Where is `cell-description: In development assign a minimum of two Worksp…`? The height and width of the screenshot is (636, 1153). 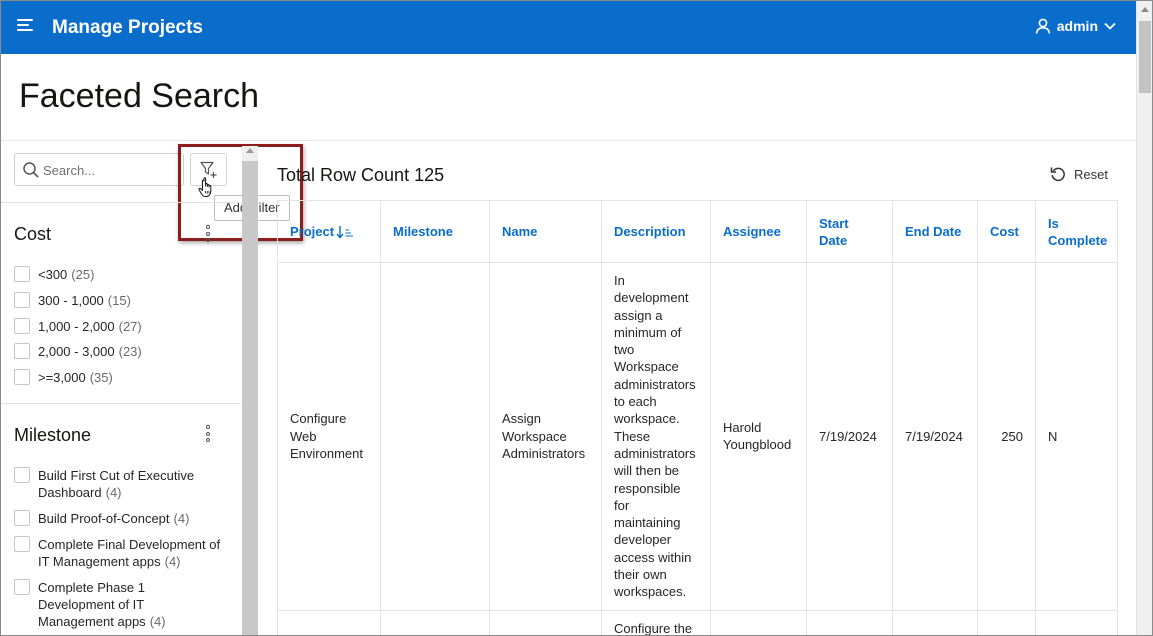 cell-description: In development assign a minimum of two Worksp… is located at coordinates (656, 436).